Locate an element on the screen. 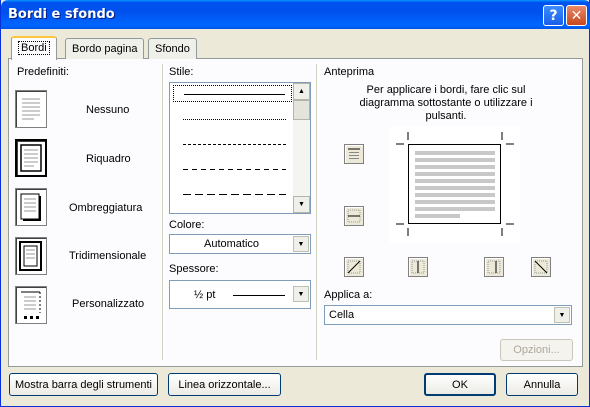  color-value: Automatico is located at coordinates (232, 244).